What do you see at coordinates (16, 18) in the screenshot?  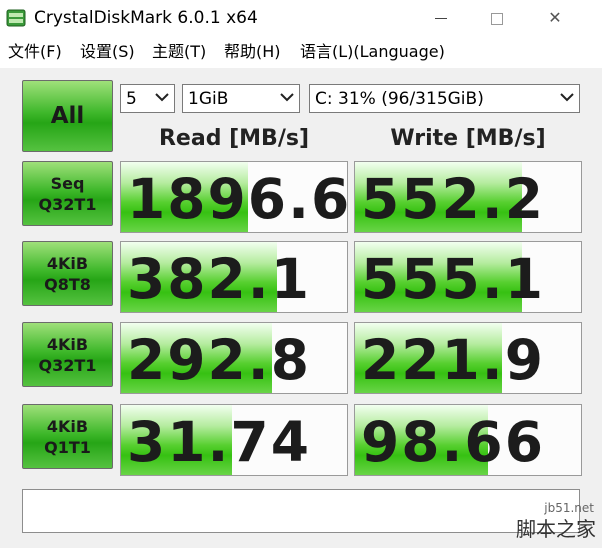 I see `app-disk-icon` at bounding box center [16, 18].